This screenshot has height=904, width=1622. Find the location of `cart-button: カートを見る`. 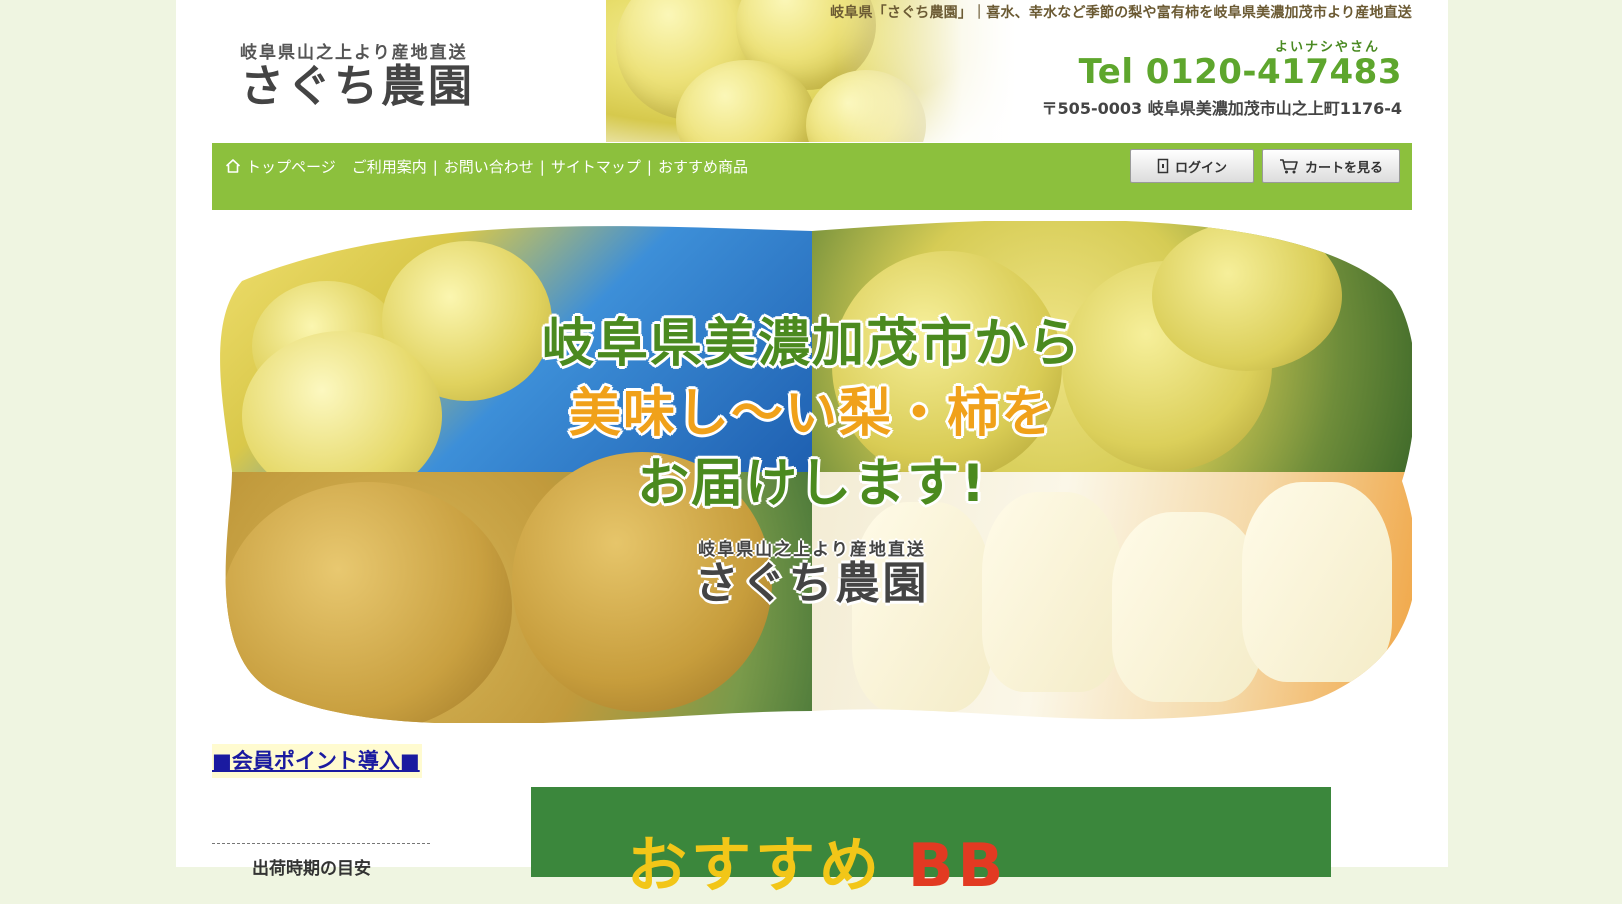

cart-button: カートを見る is located at coordinates (1331, 166).